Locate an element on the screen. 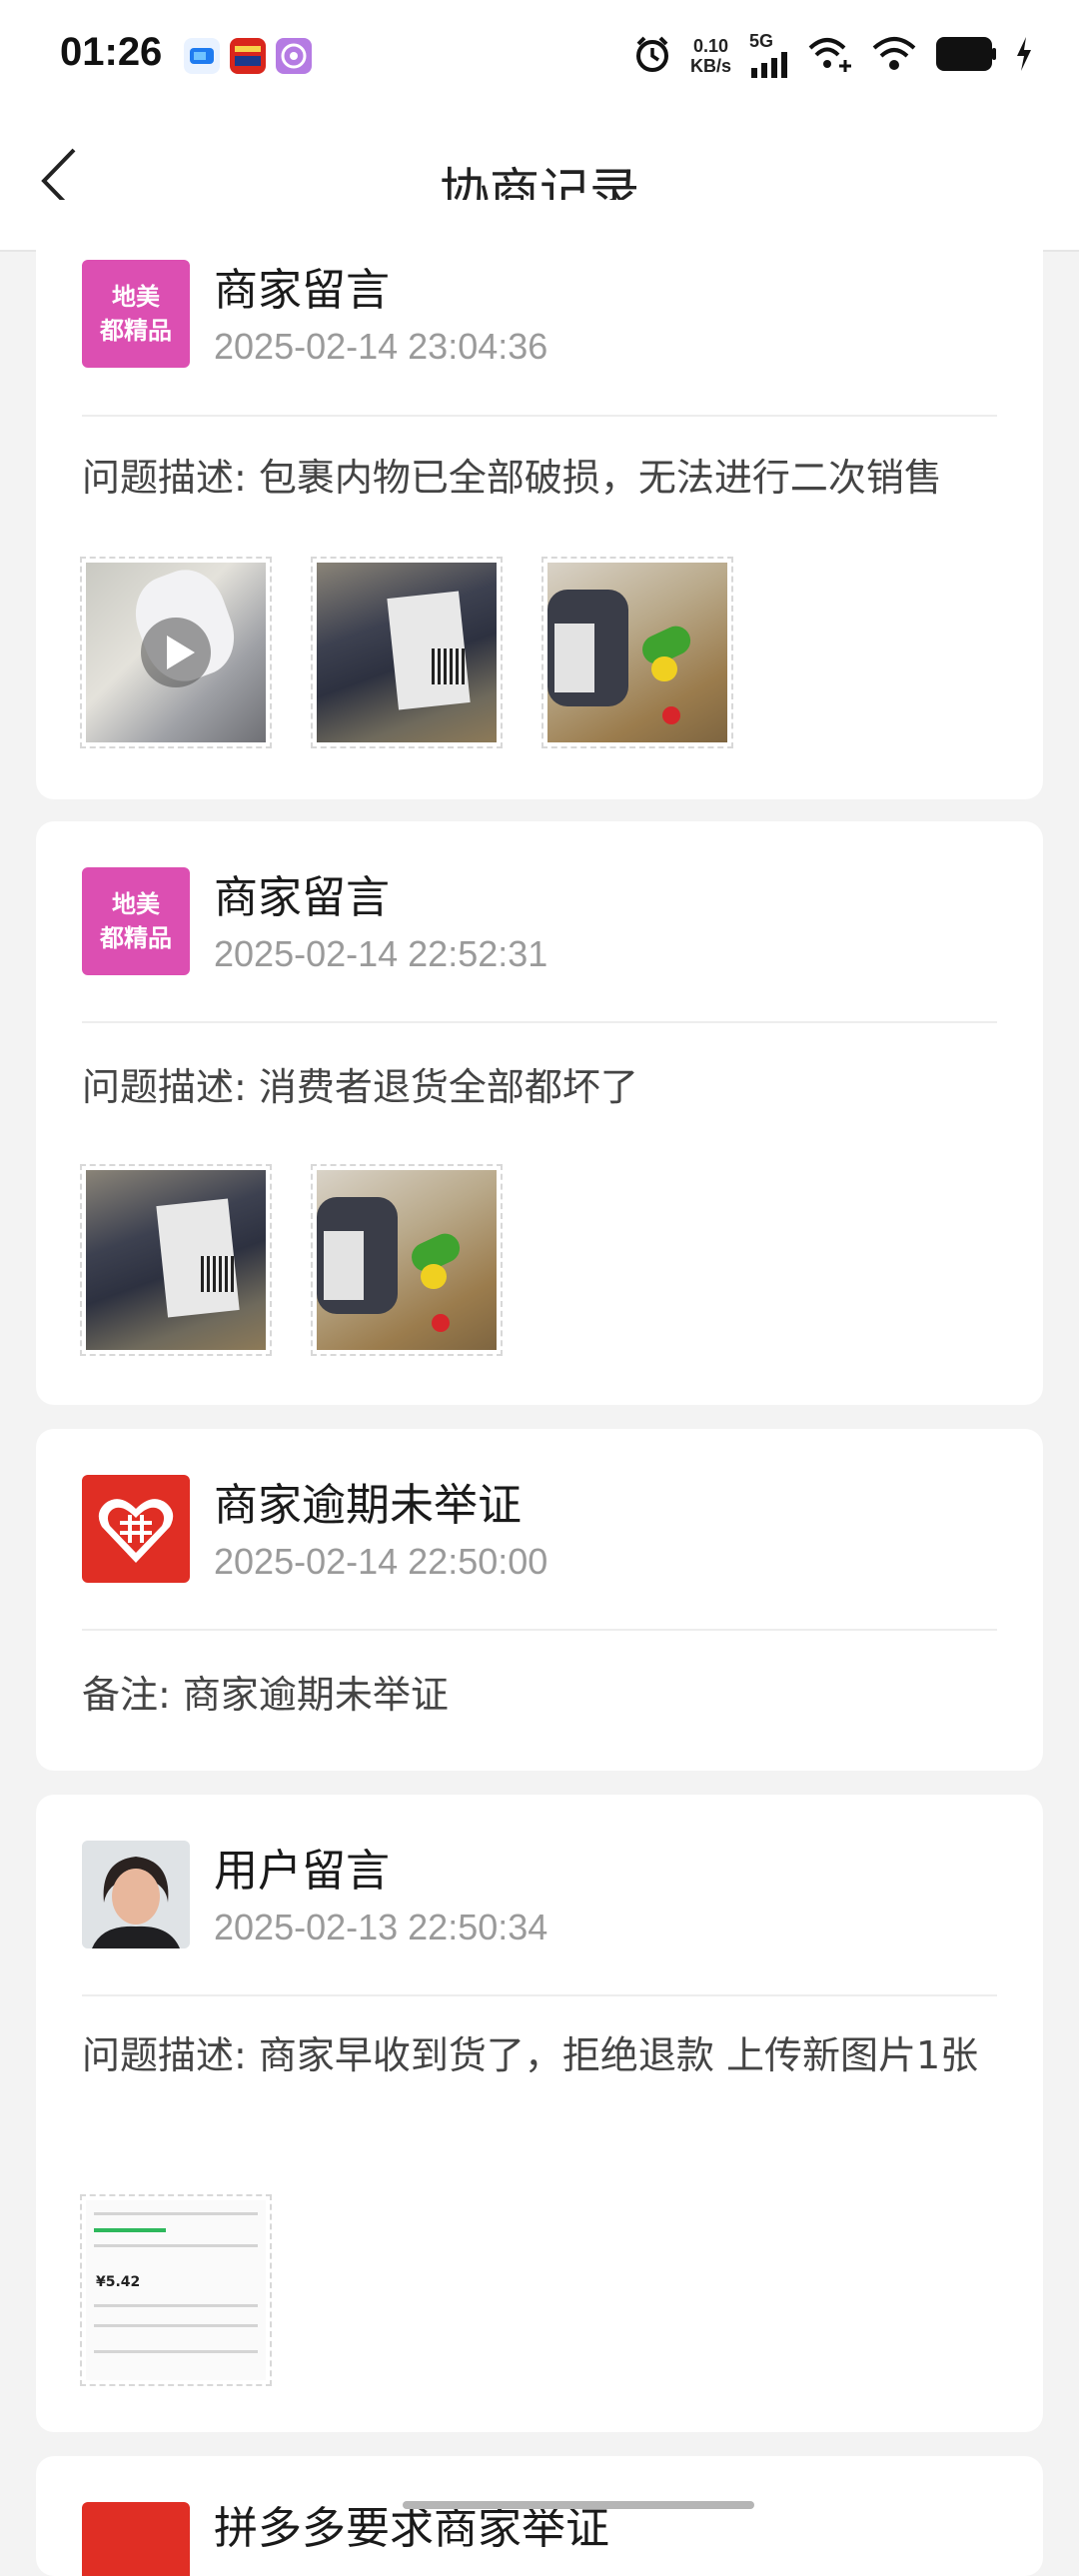 The image size is (1079, 2576). play-icon is located at coordinates (176, 652).